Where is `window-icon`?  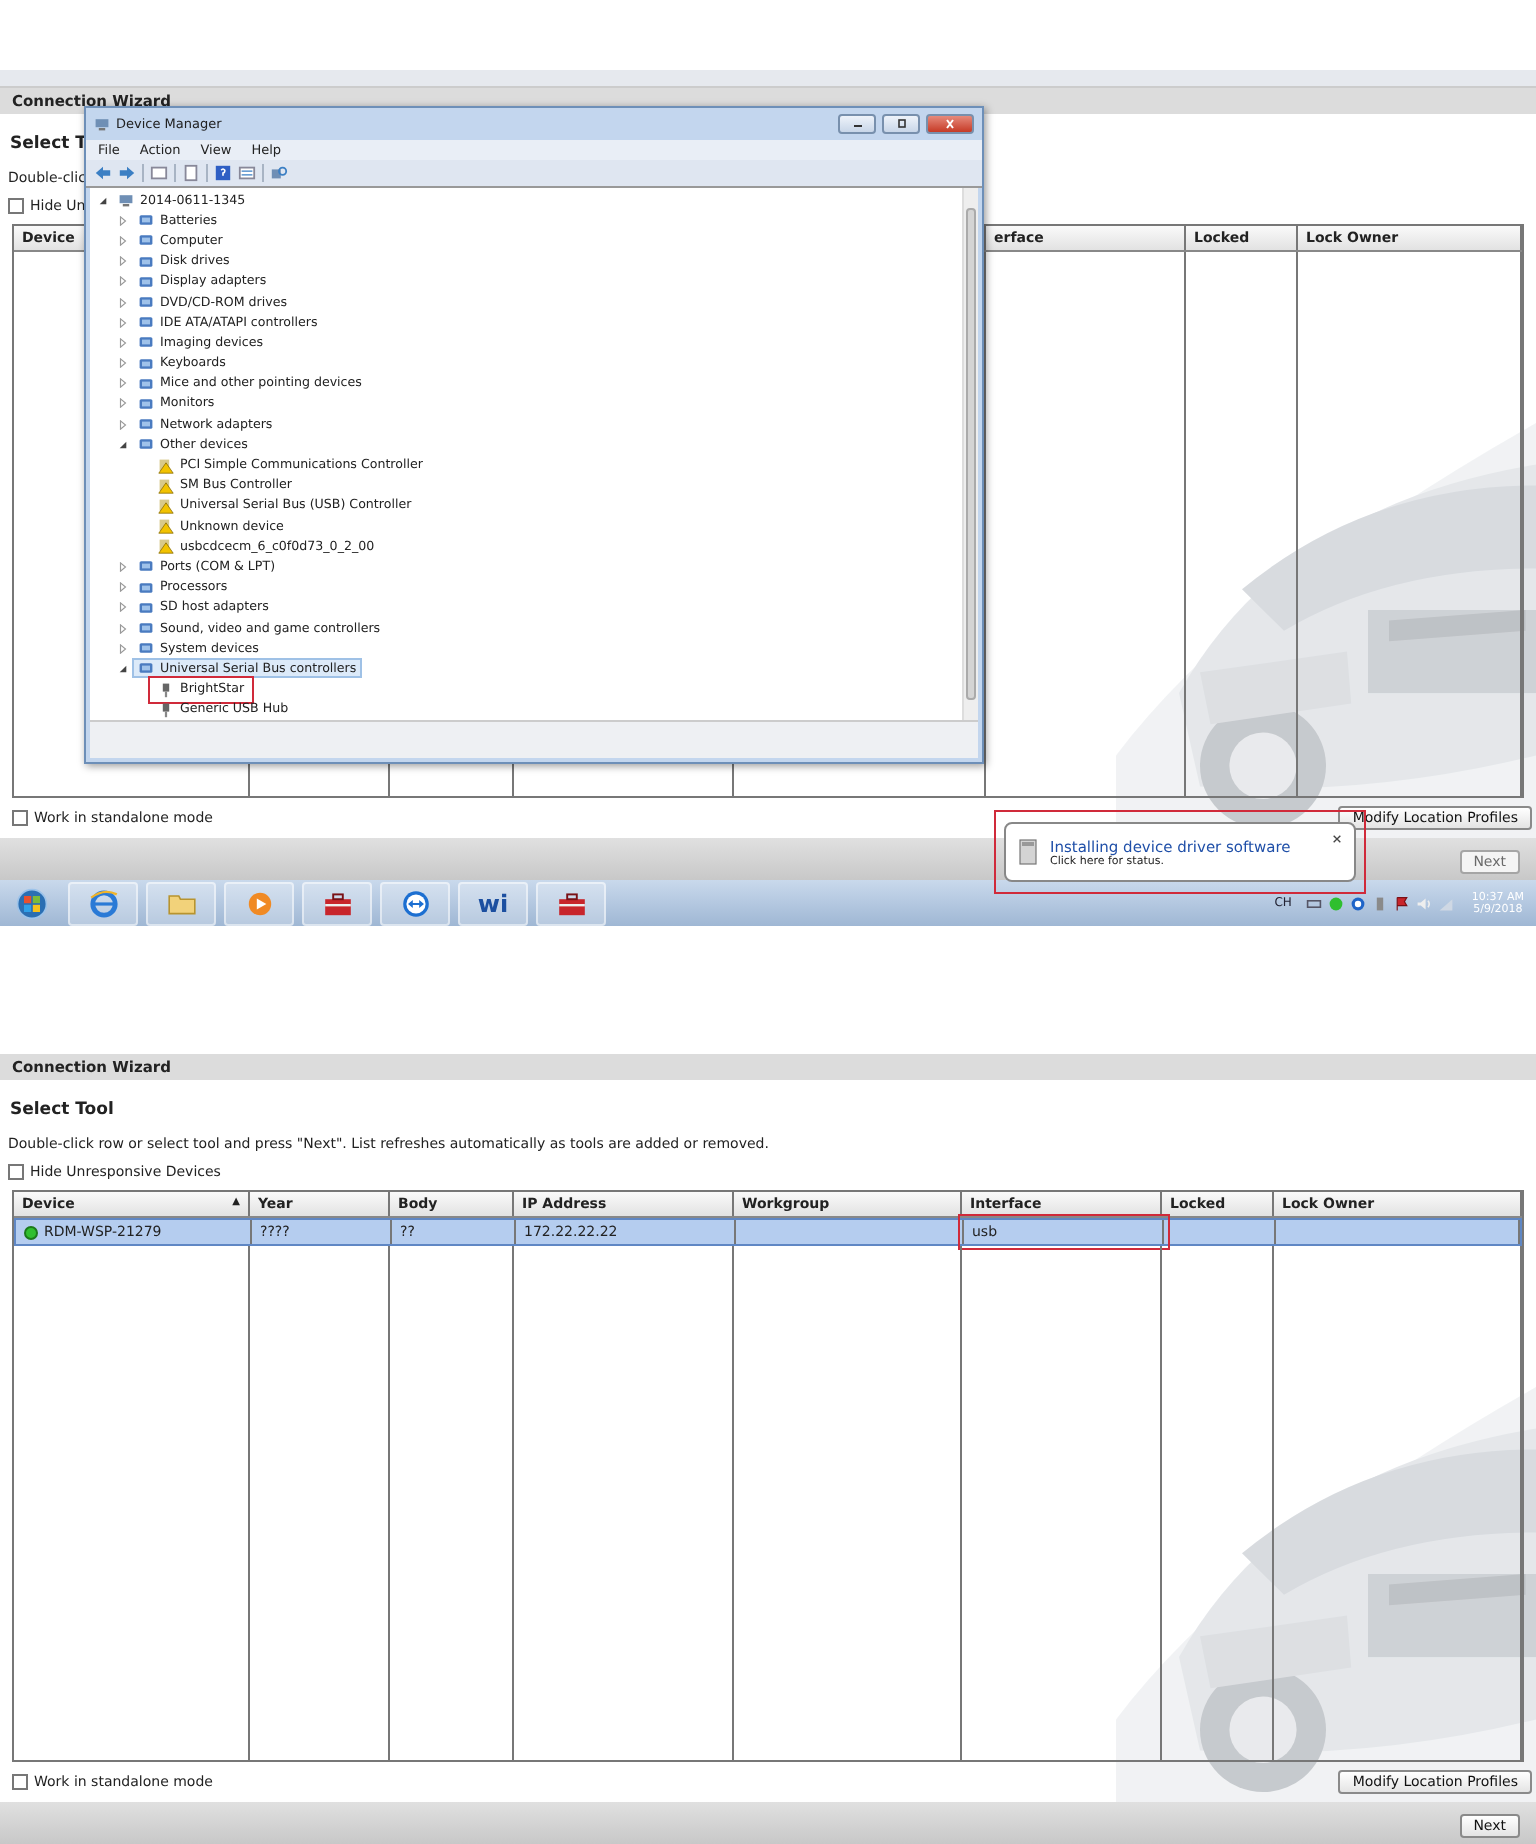 window-icon is located at coordinates (159, 173).